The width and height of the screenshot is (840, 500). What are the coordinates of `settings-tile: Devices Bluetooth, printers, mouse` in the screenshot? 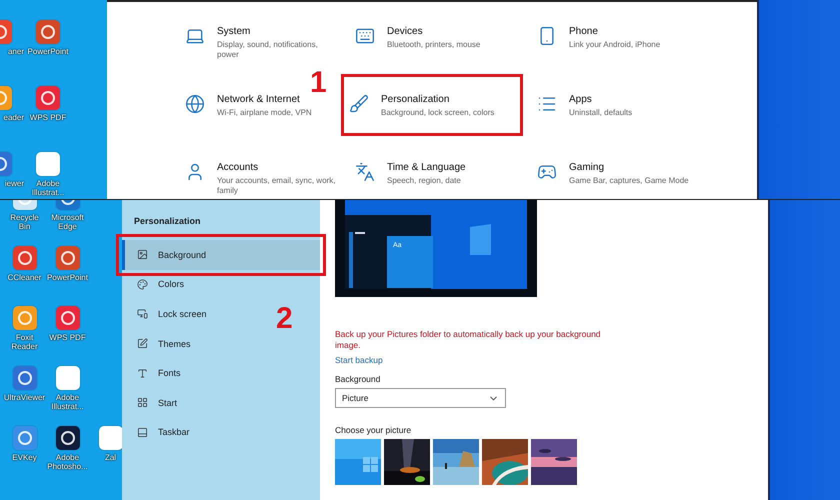 It's located at (440, 35).